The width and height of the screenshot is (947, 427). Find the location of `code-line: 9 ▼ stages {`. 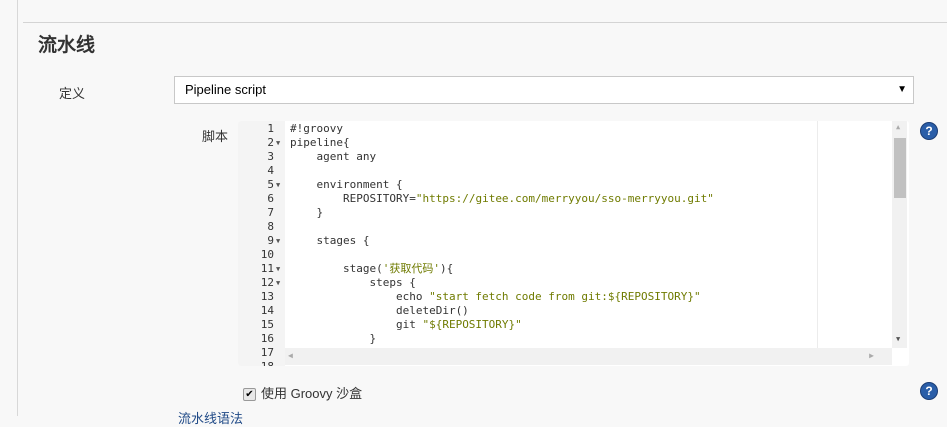

code-line: 9 ▼ stages { is located at coordinates (568, 241).